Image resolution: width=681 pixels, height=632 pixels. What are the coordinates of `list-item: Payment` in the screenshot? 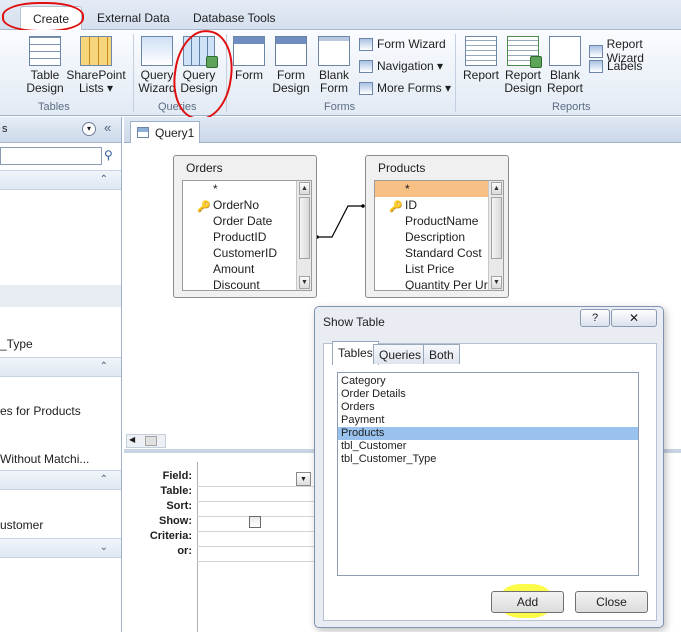 It's located at (488, 420).